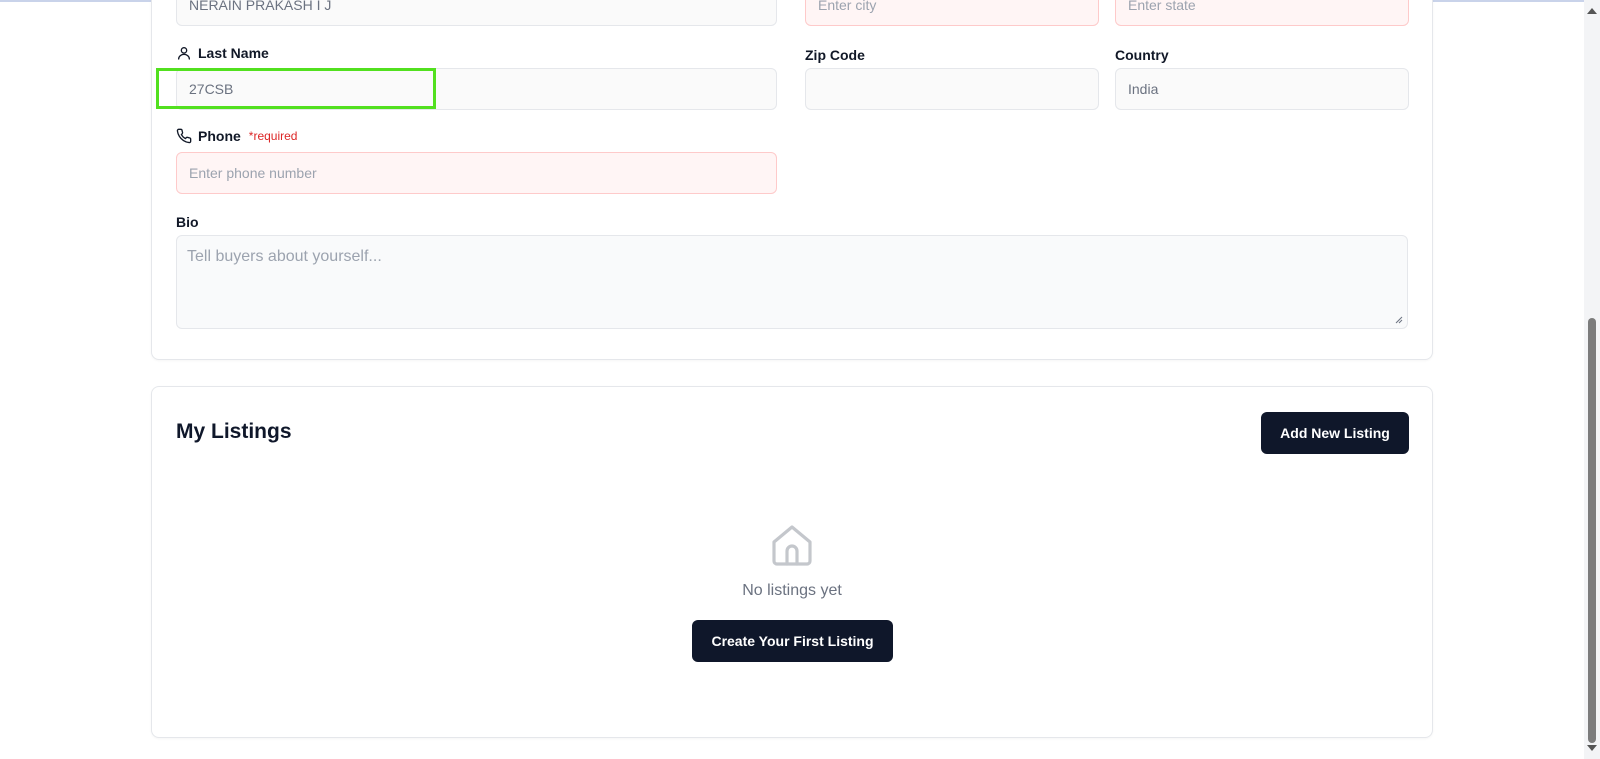 This screenshot has height=759, width=1600. I want to click on bio-label-text: Bio, so click(187, 222).